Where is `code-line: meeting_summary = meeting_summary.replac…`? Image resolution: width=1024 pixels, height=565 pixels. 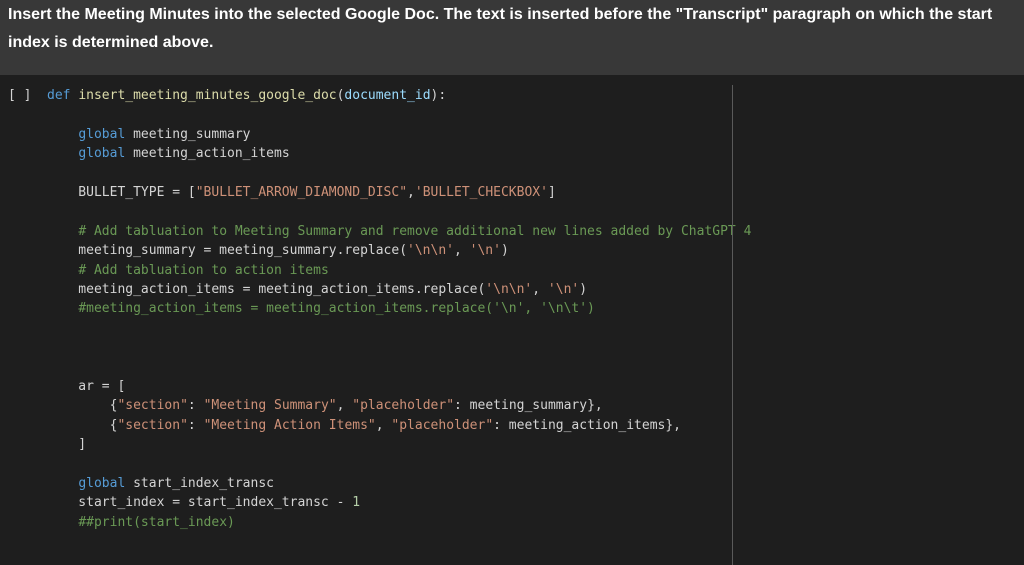
code-line: meeting_summary = meeting_summary.replac… is located at coordinates (399, 250).